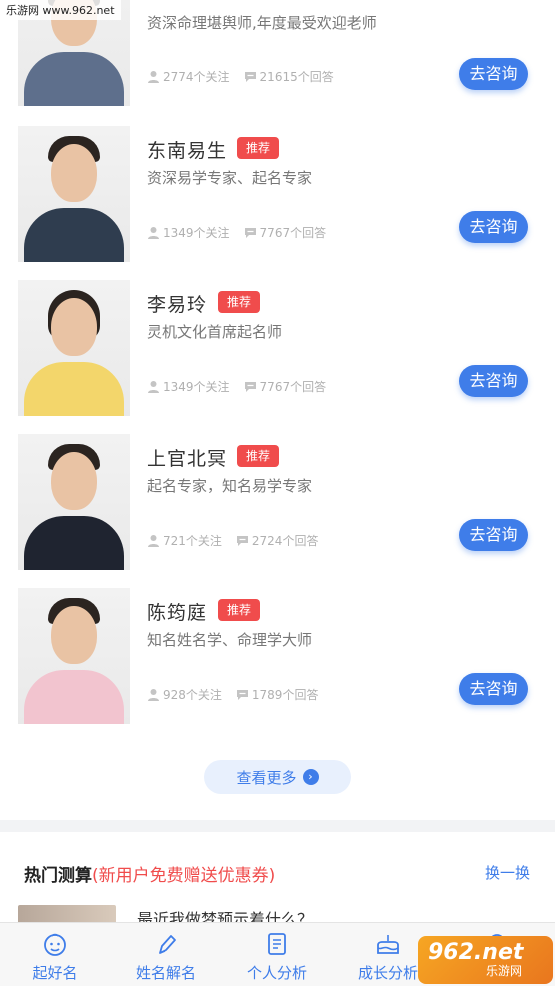 The image size is (555, 986). I want to click on followers-count: 2774个关注, so click(196, 77).